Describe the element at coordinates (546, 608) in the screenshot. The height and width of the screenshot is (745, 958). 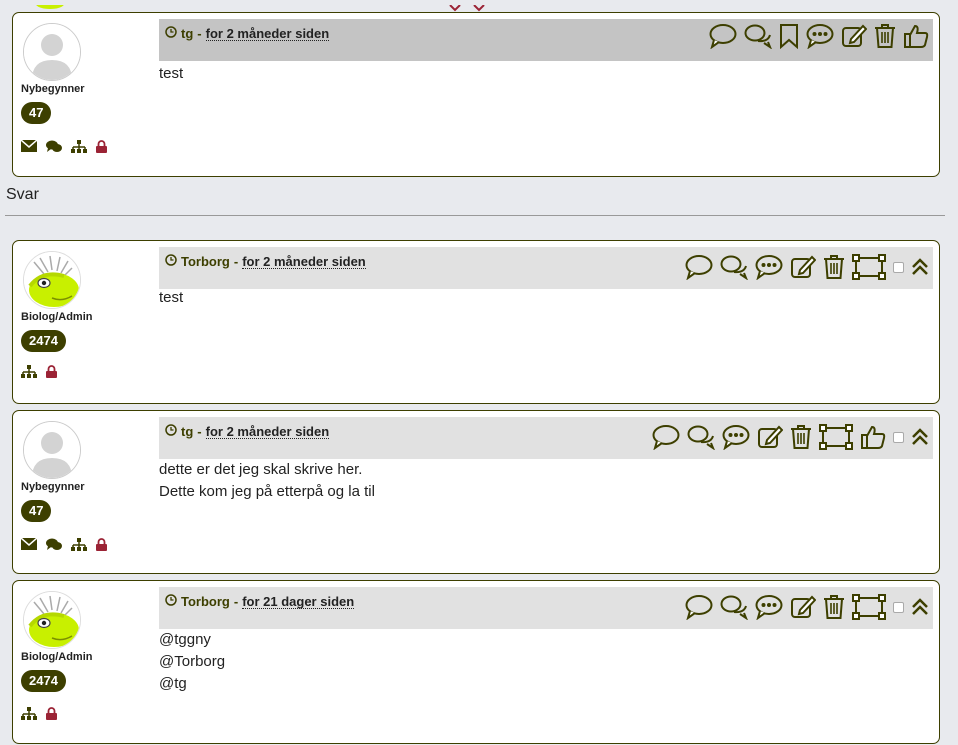
I see `post-header-bar: Torborg - for 21 dager siden` at that location.